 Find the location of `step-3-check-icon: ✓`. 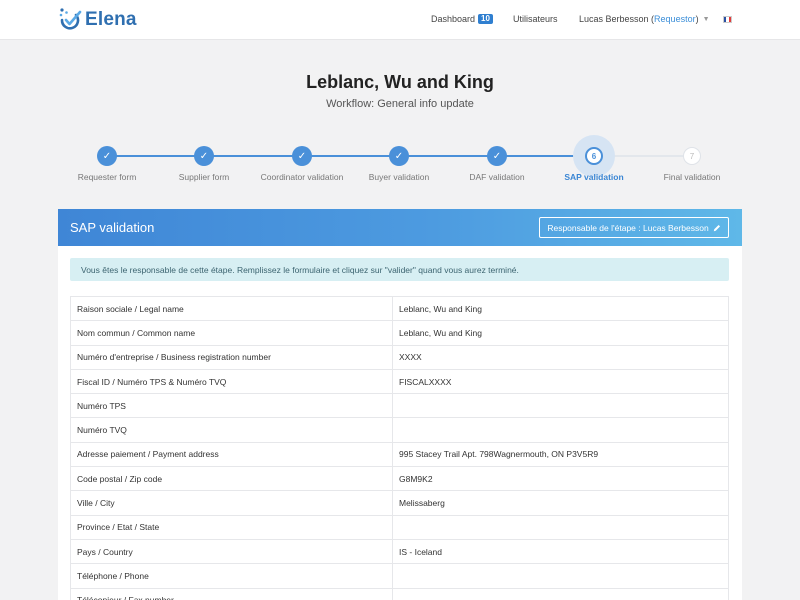

step-3-check-icon: ✓ is located at coordinates (302, 156).